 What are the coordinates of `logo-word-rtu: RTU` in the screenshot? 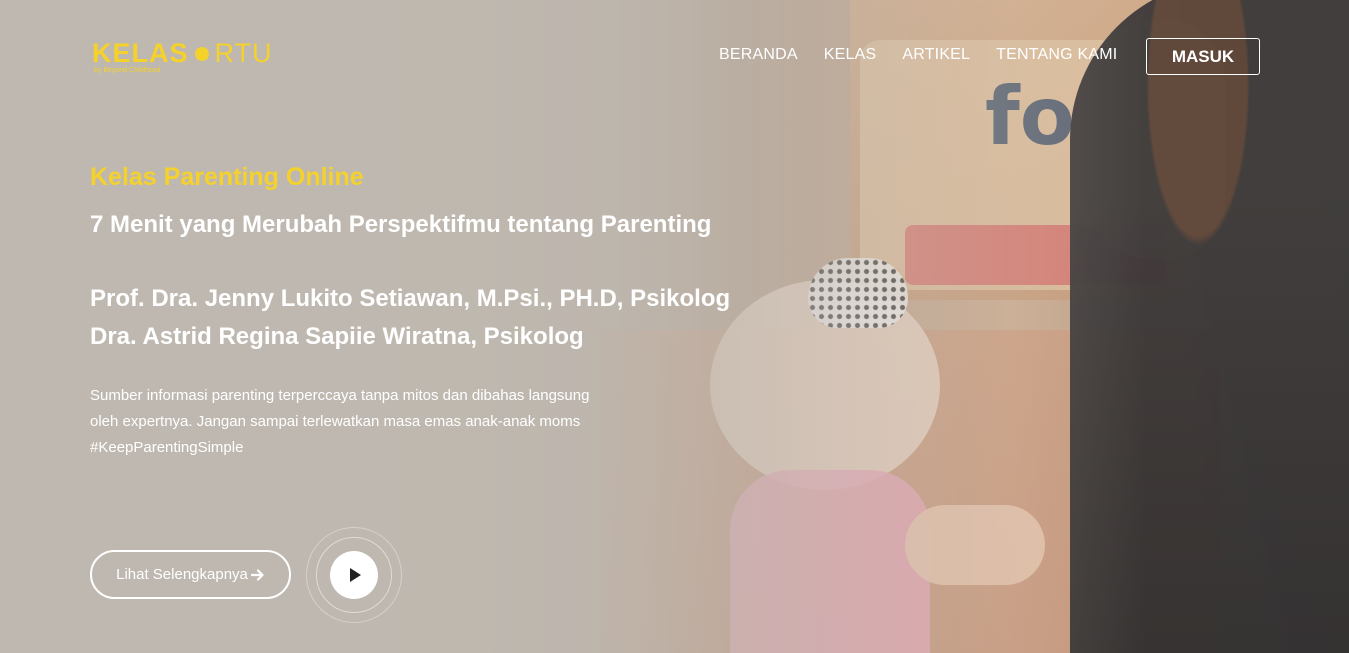 It's located at (243, 53).